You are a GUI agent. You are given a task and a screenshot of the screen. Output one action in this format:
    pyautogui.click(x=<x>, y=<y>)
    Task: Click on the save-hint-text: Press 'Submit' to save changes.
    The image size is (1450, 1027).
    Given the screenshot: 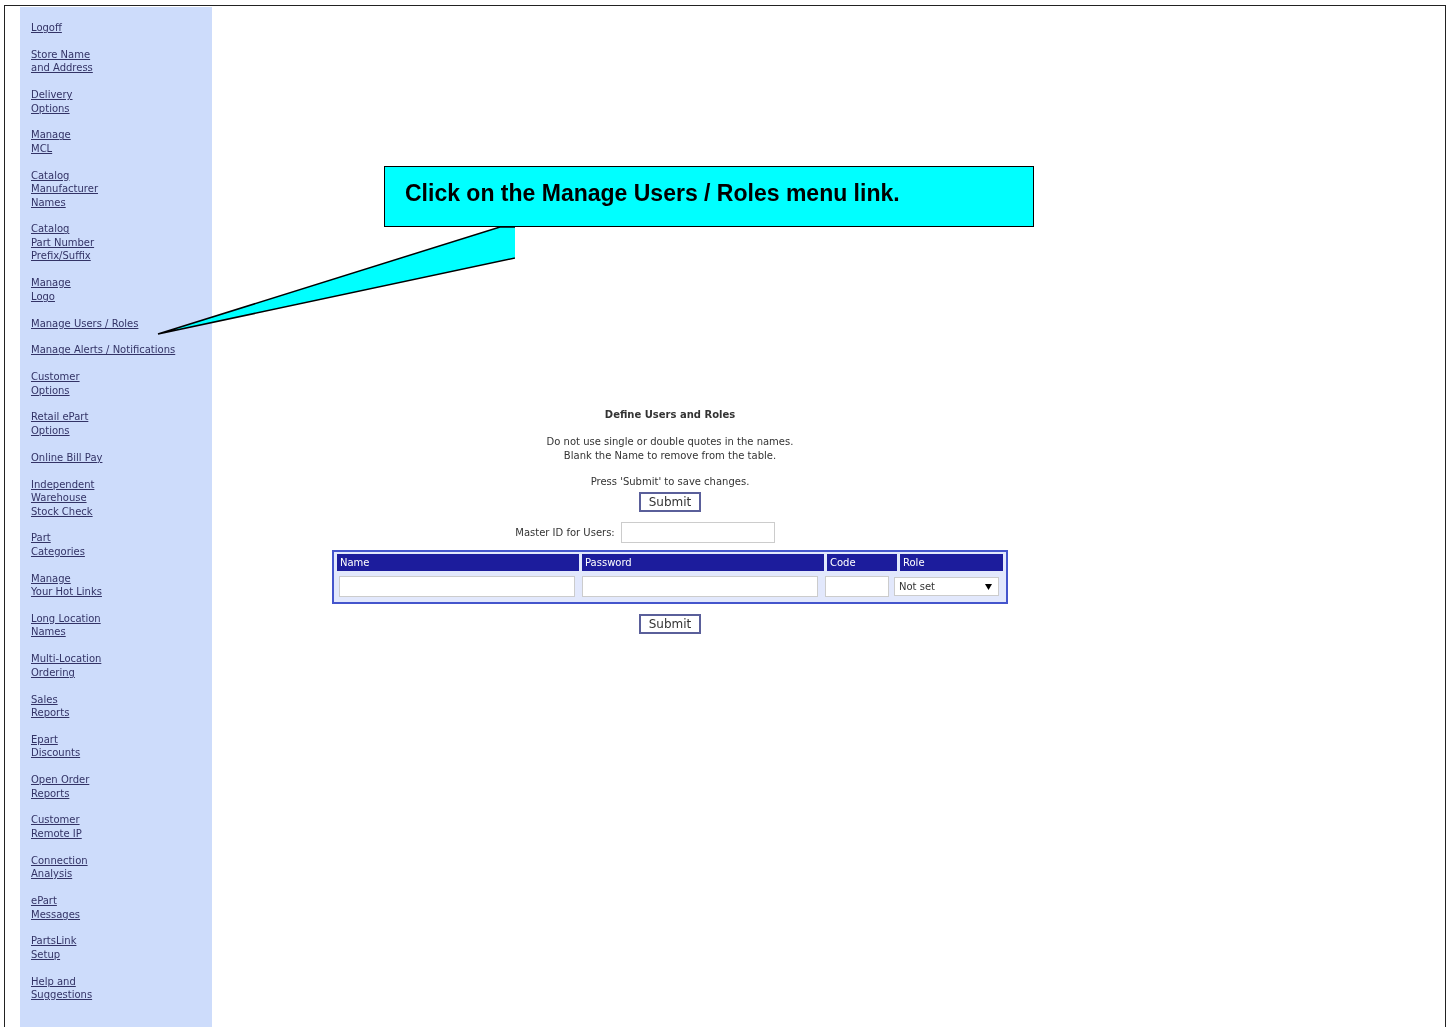 What is the action you would take?
    pyautogui.click(x=670, y=481)
    